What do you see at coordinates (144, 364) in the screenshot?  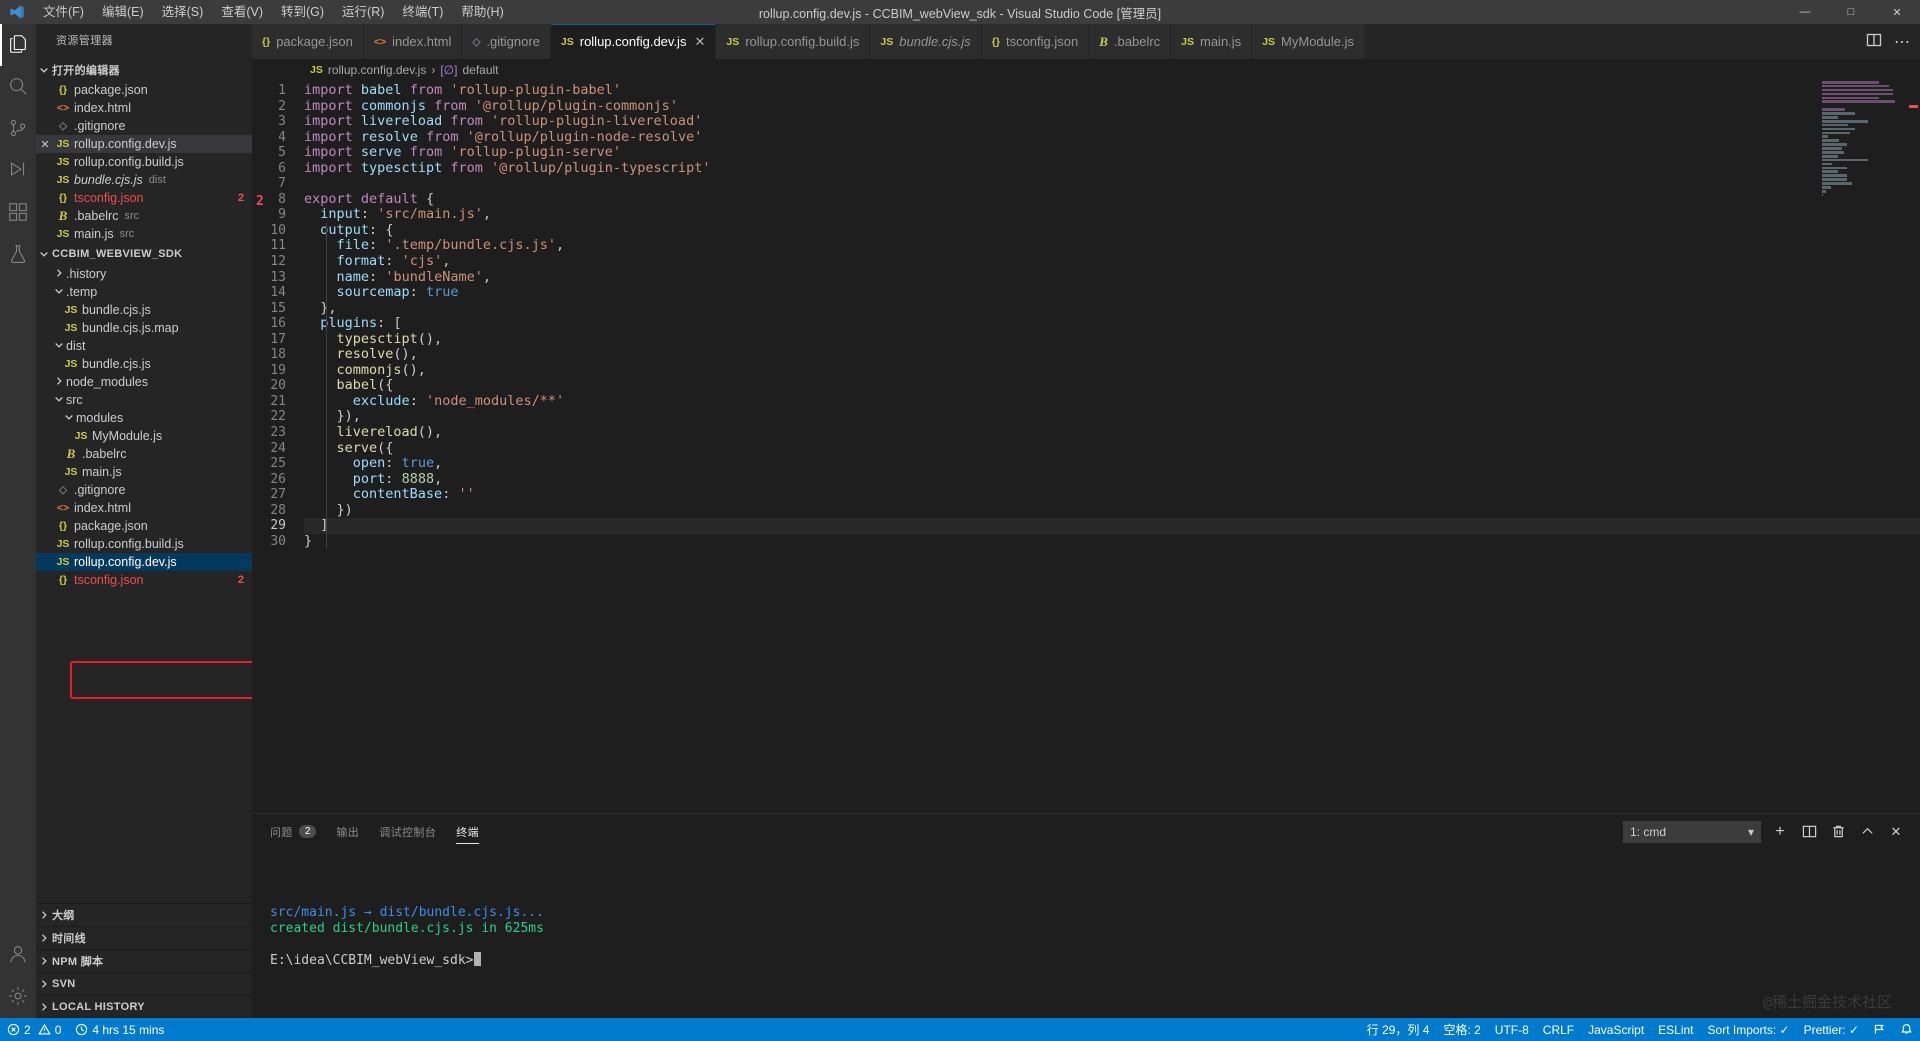 I see `tree-file-dist-bundle: JS bundle.cjs.js` at bounding box center [144, 364].